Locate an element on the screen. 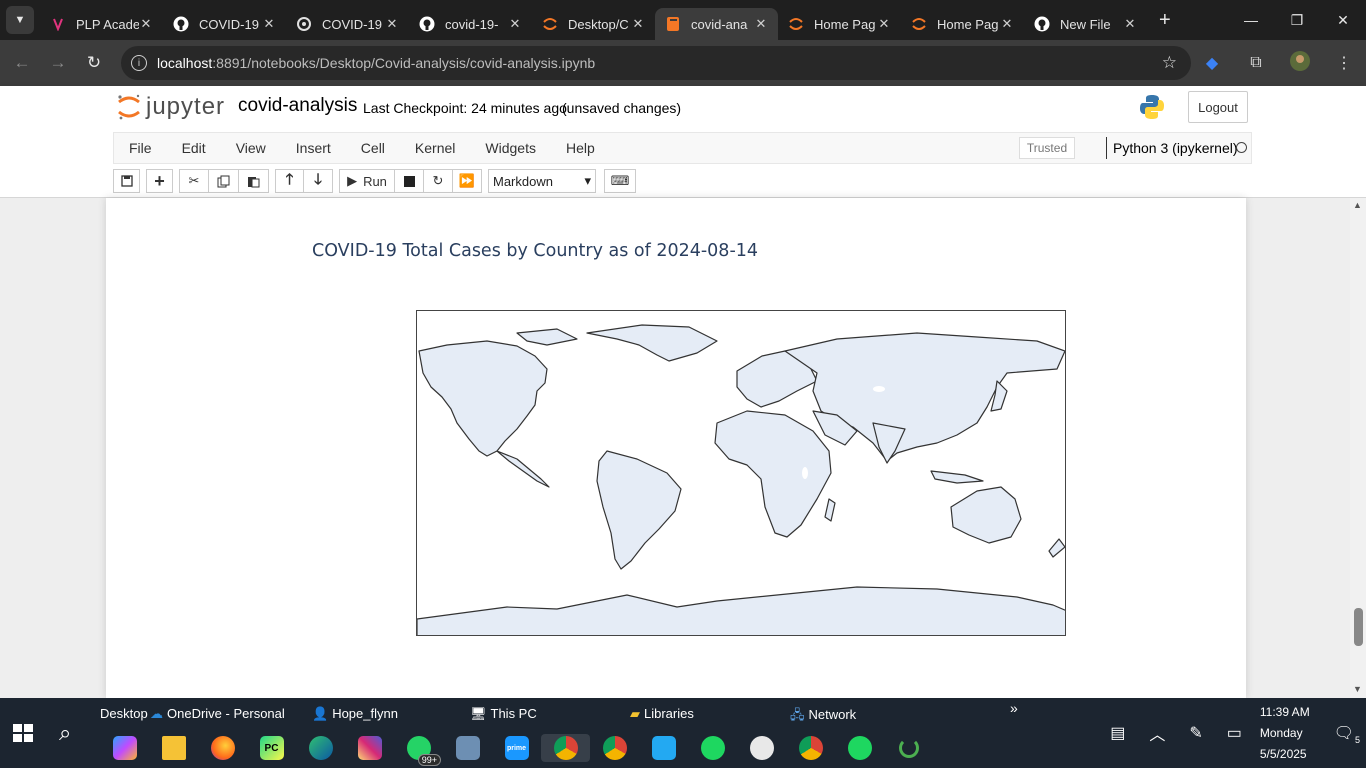 The height and width of the screenshot is (768, 1366). prime-video-icon: prime is located at coordinates (516, 748).